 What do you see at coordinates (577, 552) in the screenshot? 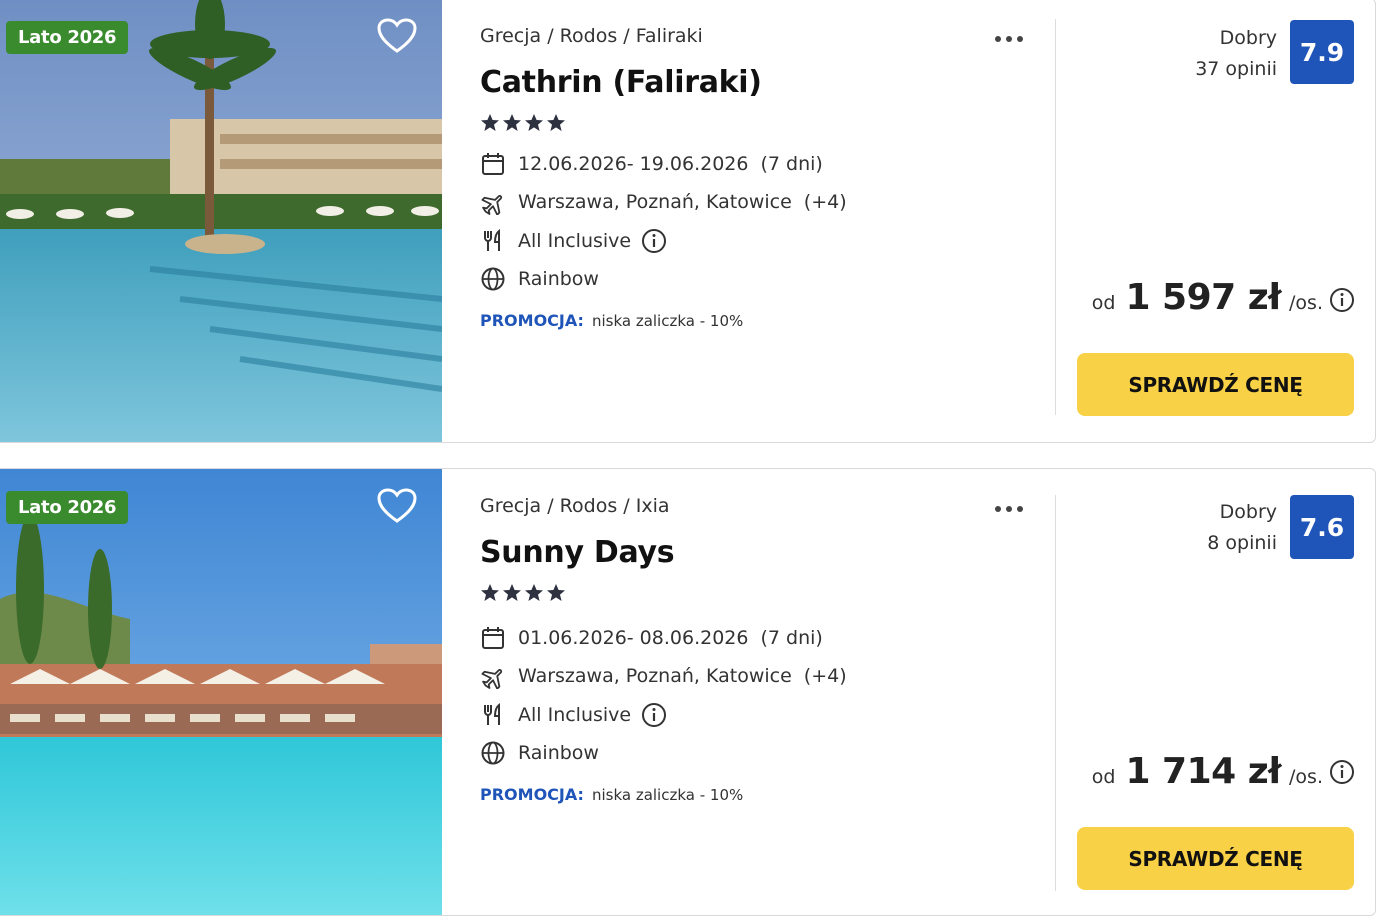
I see `hotel-name: Sunny Days` at bounding box center [577, 552].